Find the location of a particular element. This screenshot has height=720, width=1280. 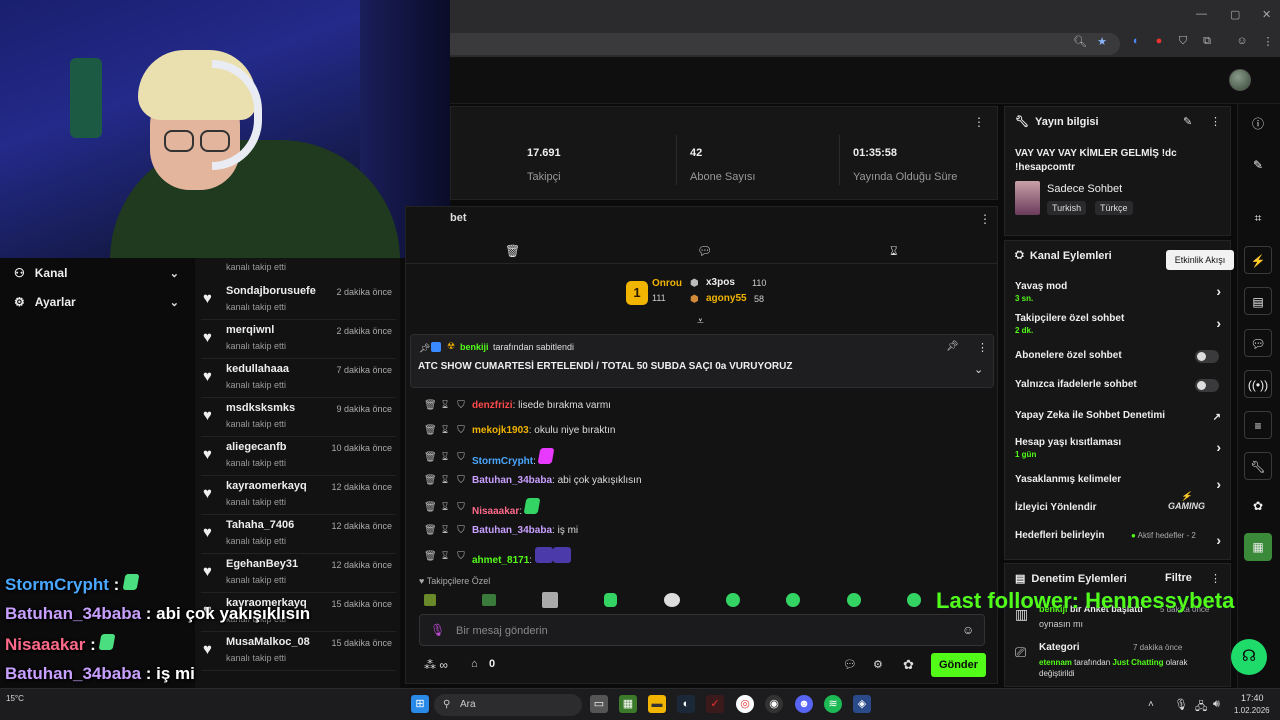

followers-only-row: Takipçilere özel sohbet 2 dk. › is located at coordinates (1121, 324).